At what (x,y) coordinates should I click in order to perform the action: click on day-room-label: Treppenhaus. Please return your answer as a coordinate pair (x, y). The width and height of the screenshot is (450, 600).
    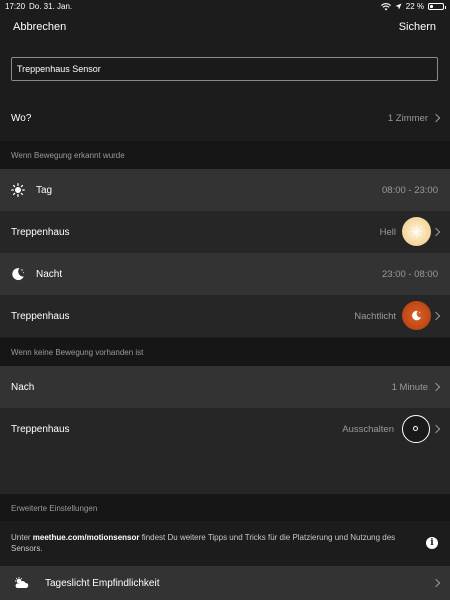
    Looking at the image, I should click on (40, 232).